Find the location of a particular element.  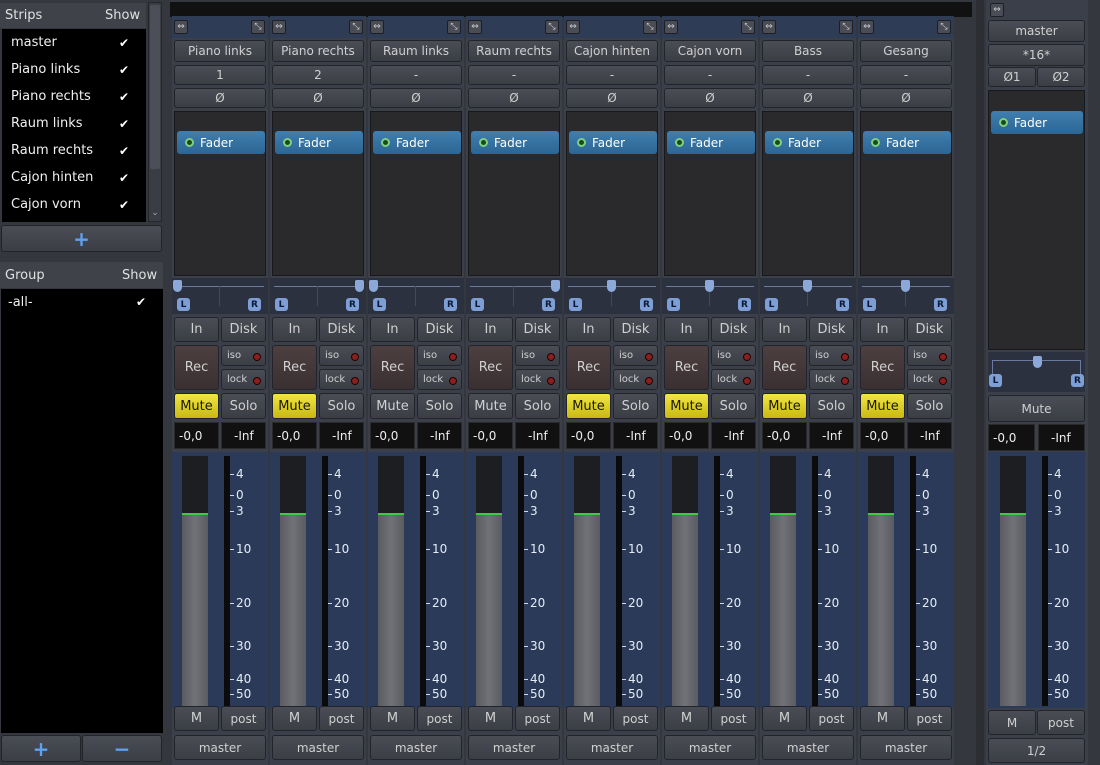

strip-list-item: Piano rechts ✔ is located at coordinates (74, 96).